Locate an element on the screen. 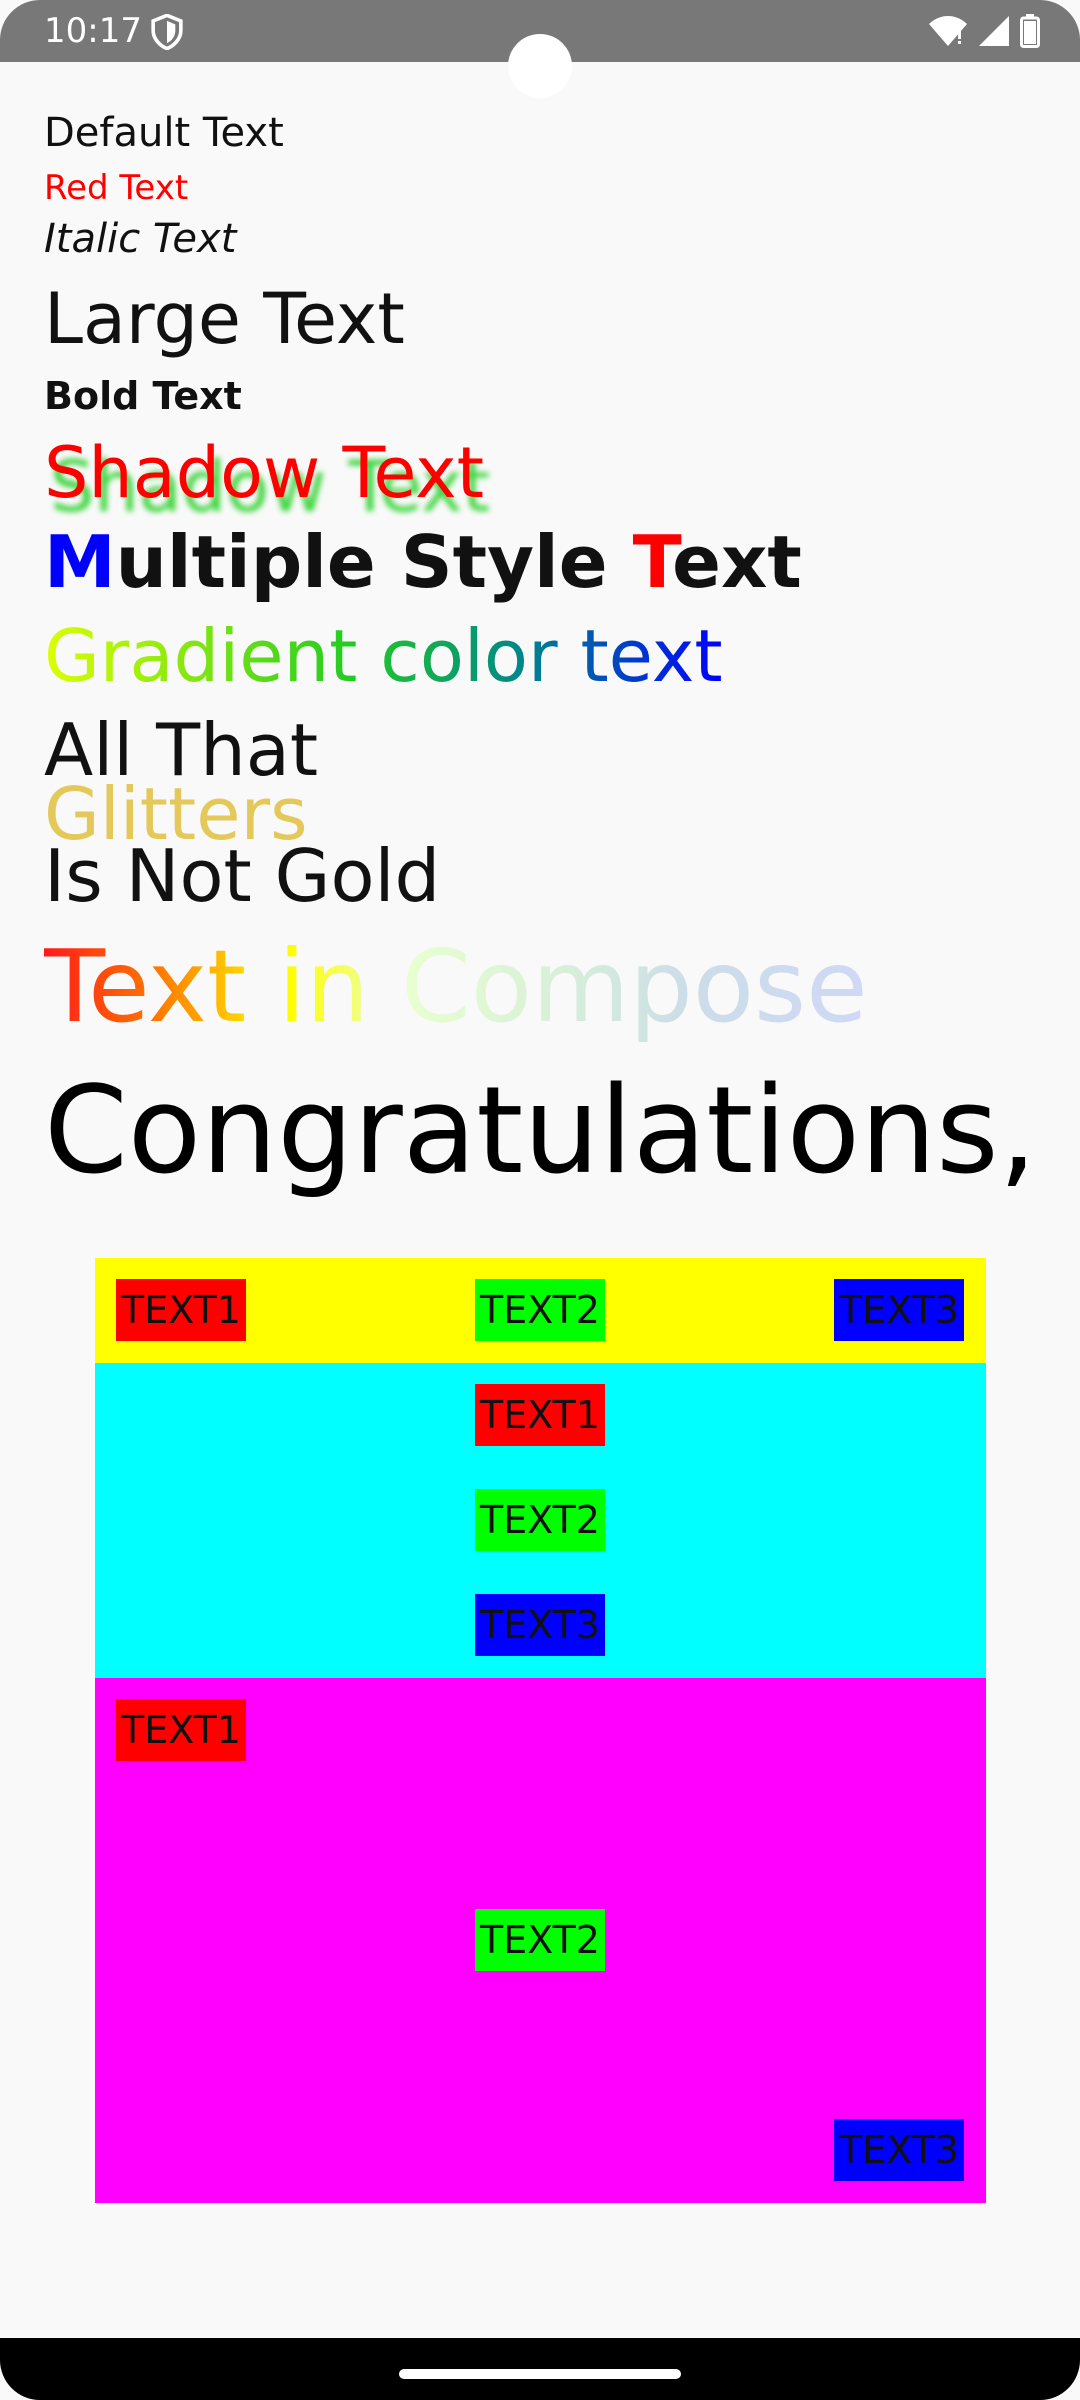 The image size is (1080, 2400). column-text2-chip: TEXT2 is located at coordinates (540, 1520).